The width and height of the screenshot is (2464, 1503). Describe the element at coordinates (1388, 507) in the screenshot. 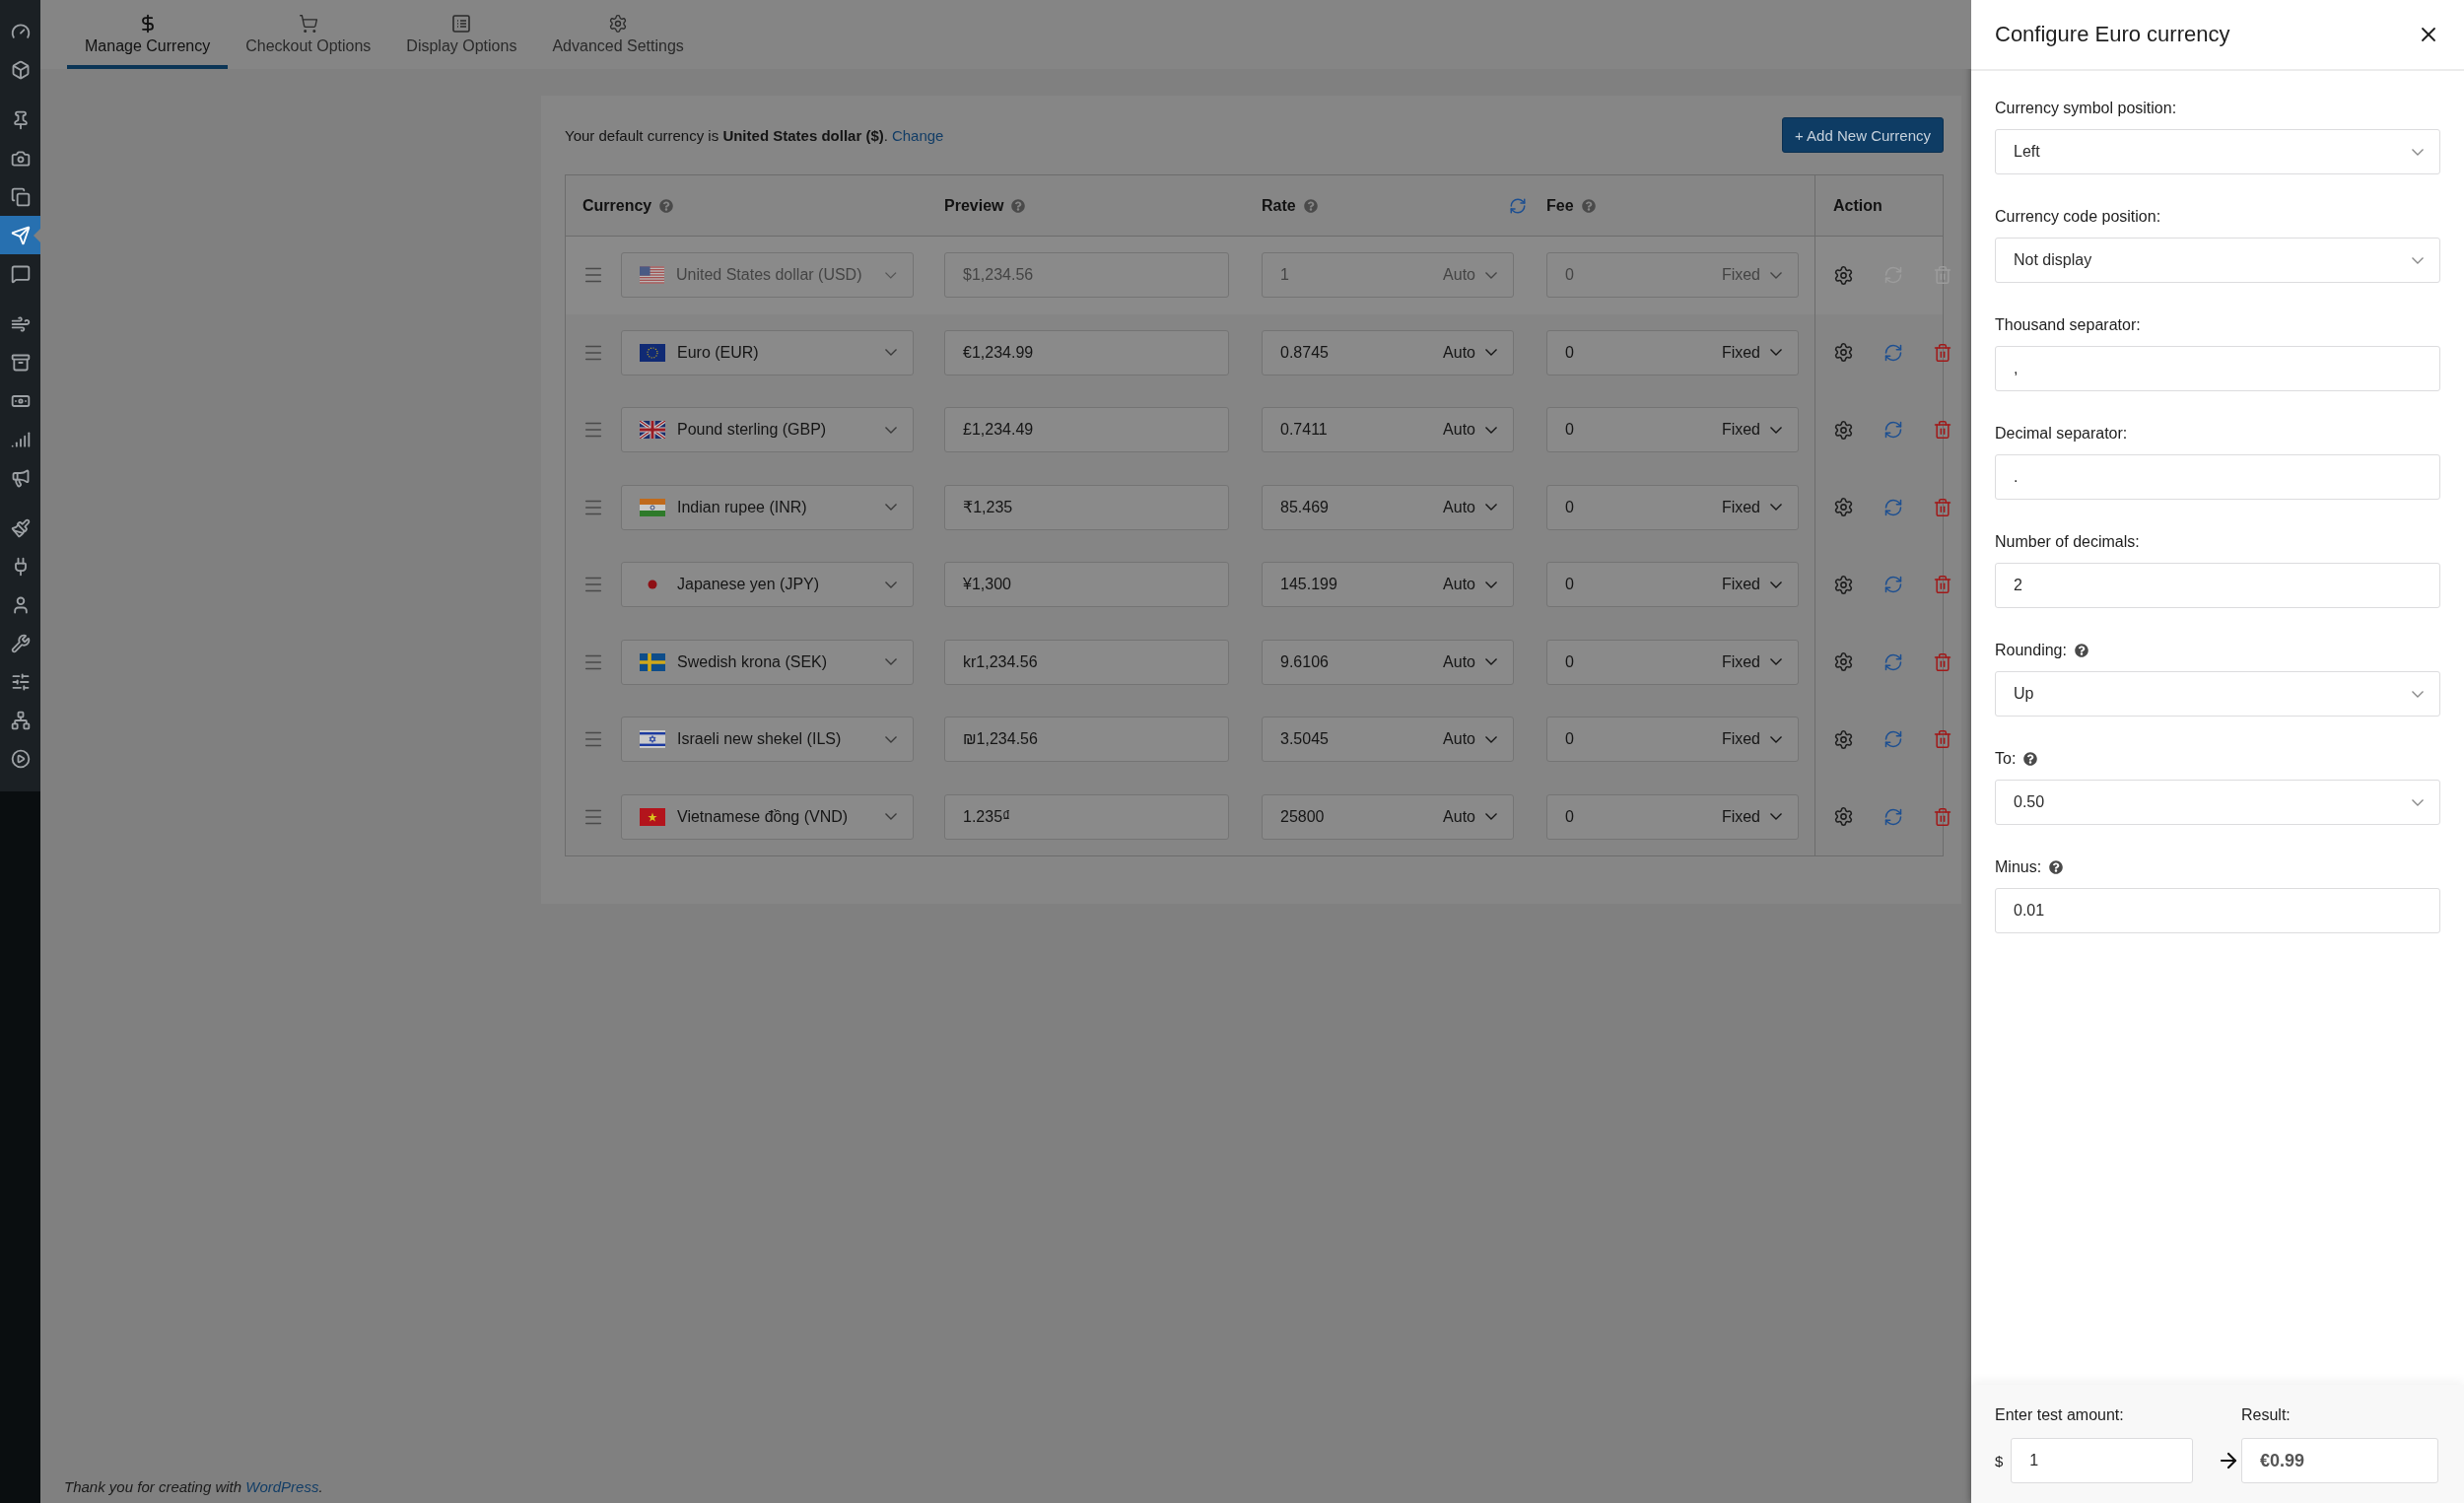

I see `rate-field: 85.469 Auto` at that location.